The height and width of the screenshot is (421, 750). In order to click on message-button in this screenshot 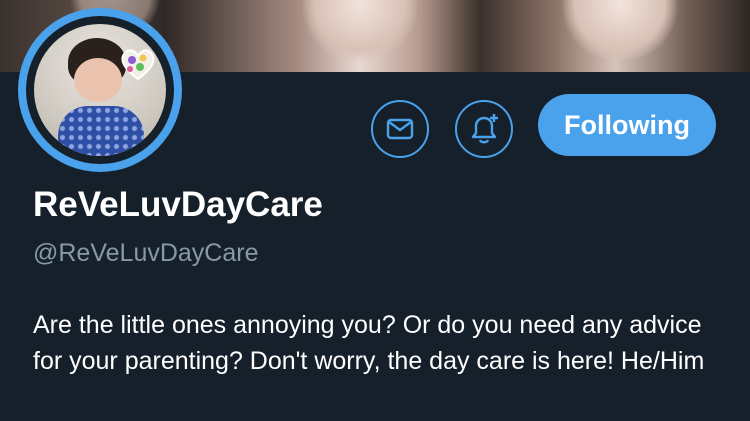, I will do `click(400, 129)`.